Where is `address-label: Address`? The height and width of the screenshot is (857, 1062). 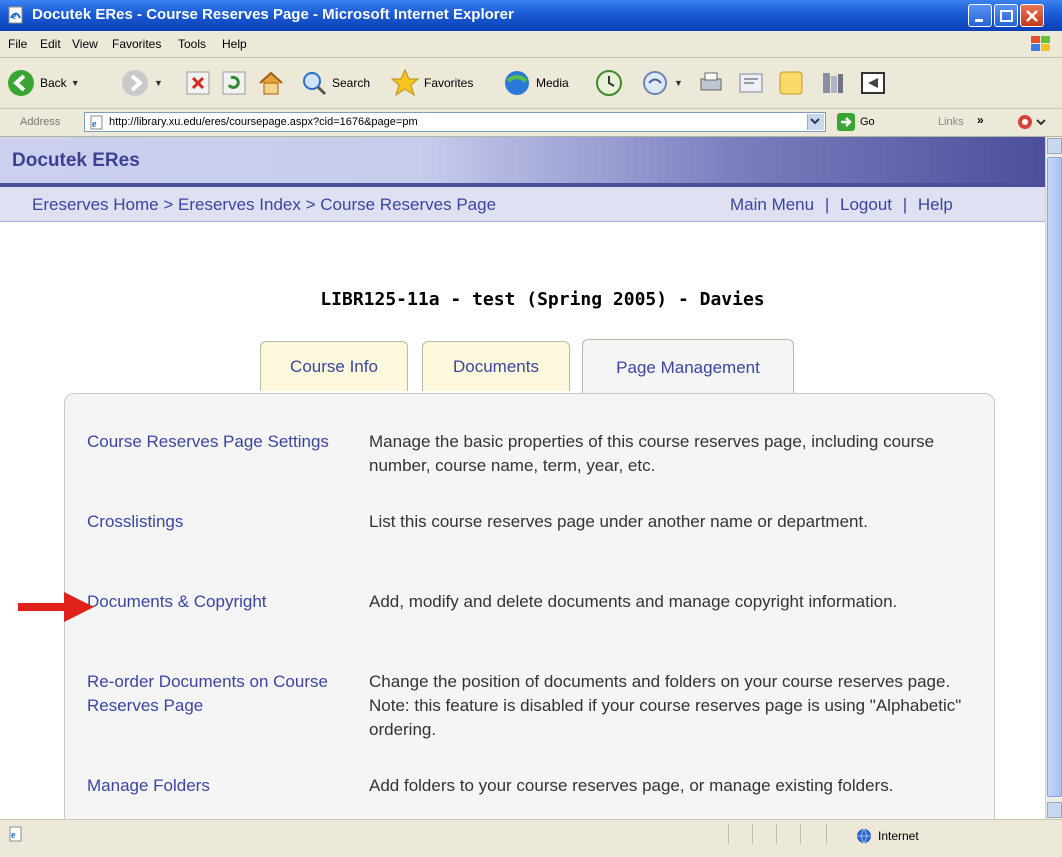 address-label: Address is located at coordinates (40, 122).